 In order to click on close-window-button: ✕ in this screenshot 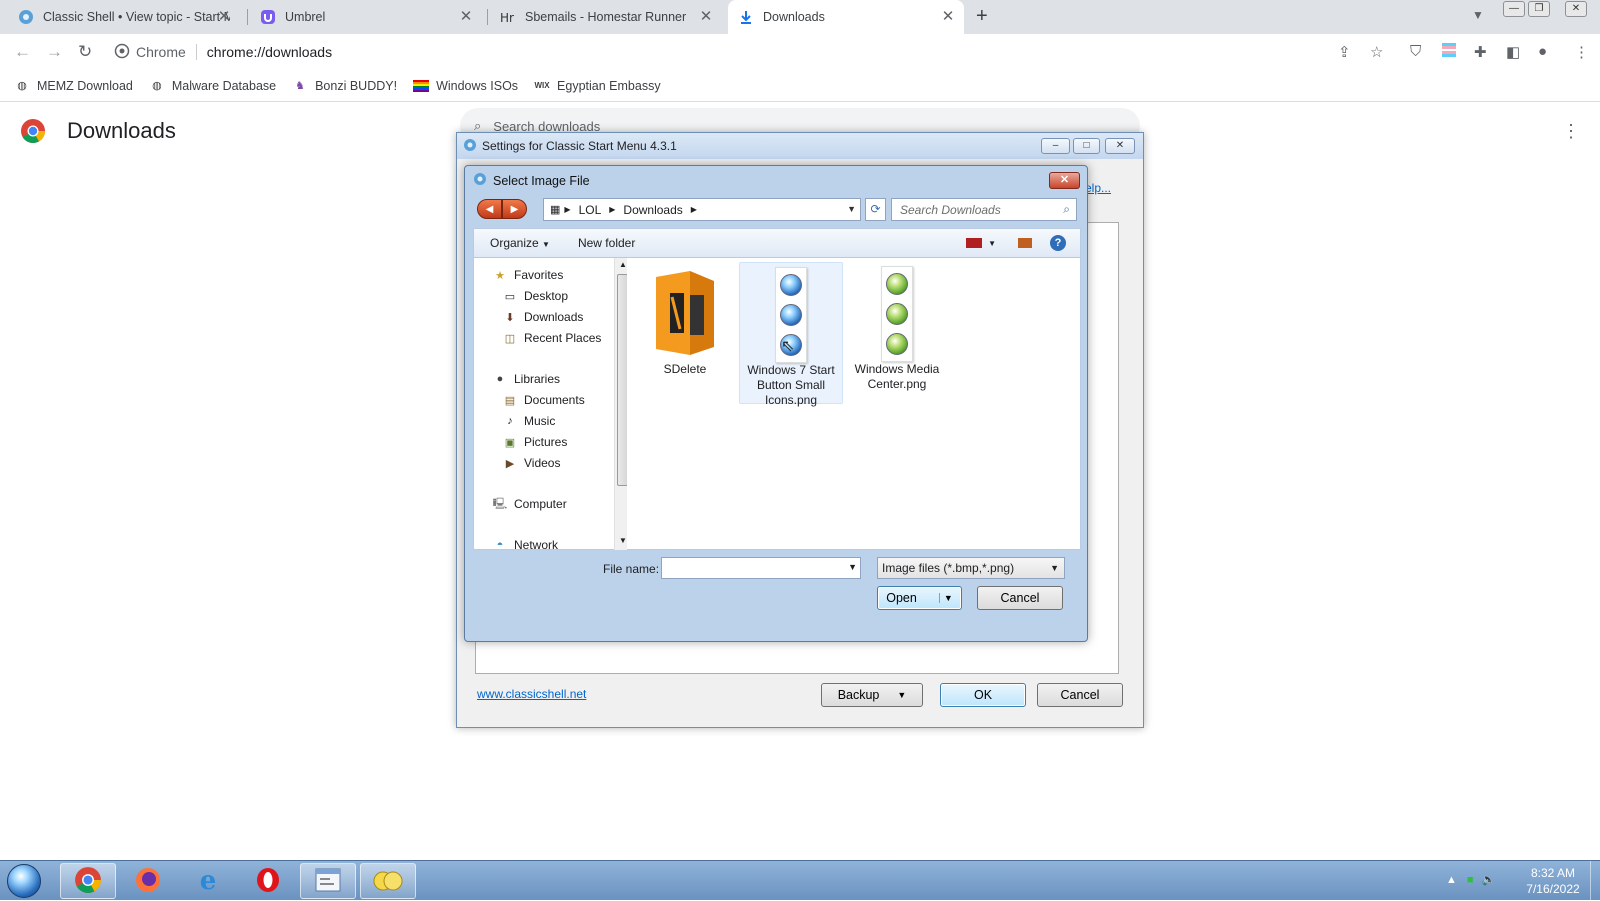, I will do `click(1576, 9)`.